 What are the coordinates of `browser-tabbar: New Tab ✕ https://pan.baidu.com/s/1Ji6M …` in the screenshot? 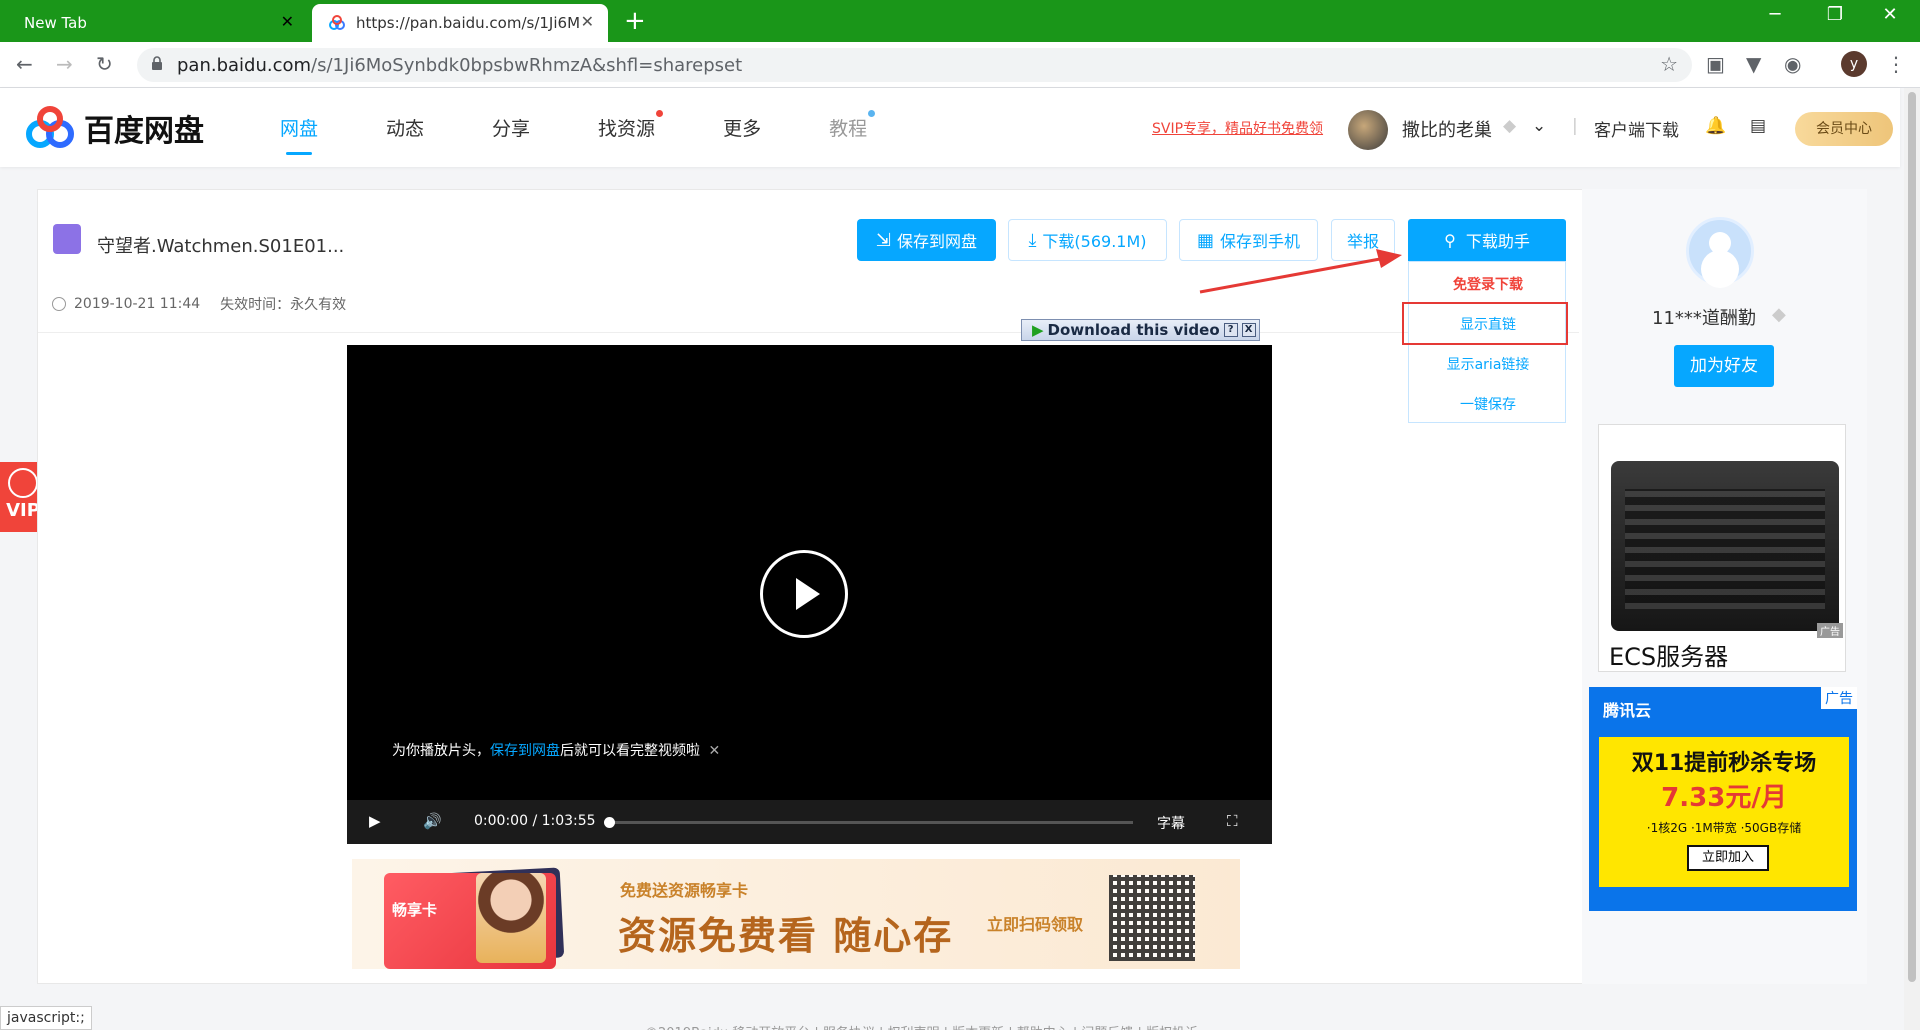 It's located at (960, 21).